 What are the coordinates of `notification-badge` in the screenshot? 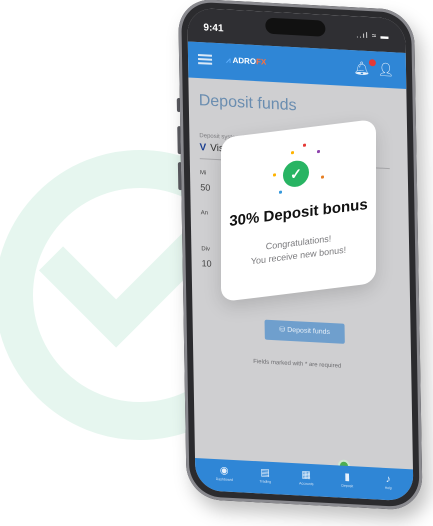 It's located at (372, 63).